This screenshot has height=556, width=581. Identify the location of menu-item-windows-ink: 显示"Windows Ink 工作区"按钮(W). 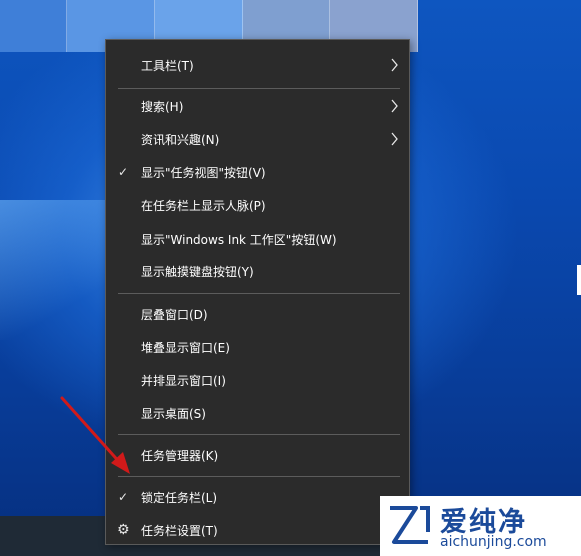
(257, 239).